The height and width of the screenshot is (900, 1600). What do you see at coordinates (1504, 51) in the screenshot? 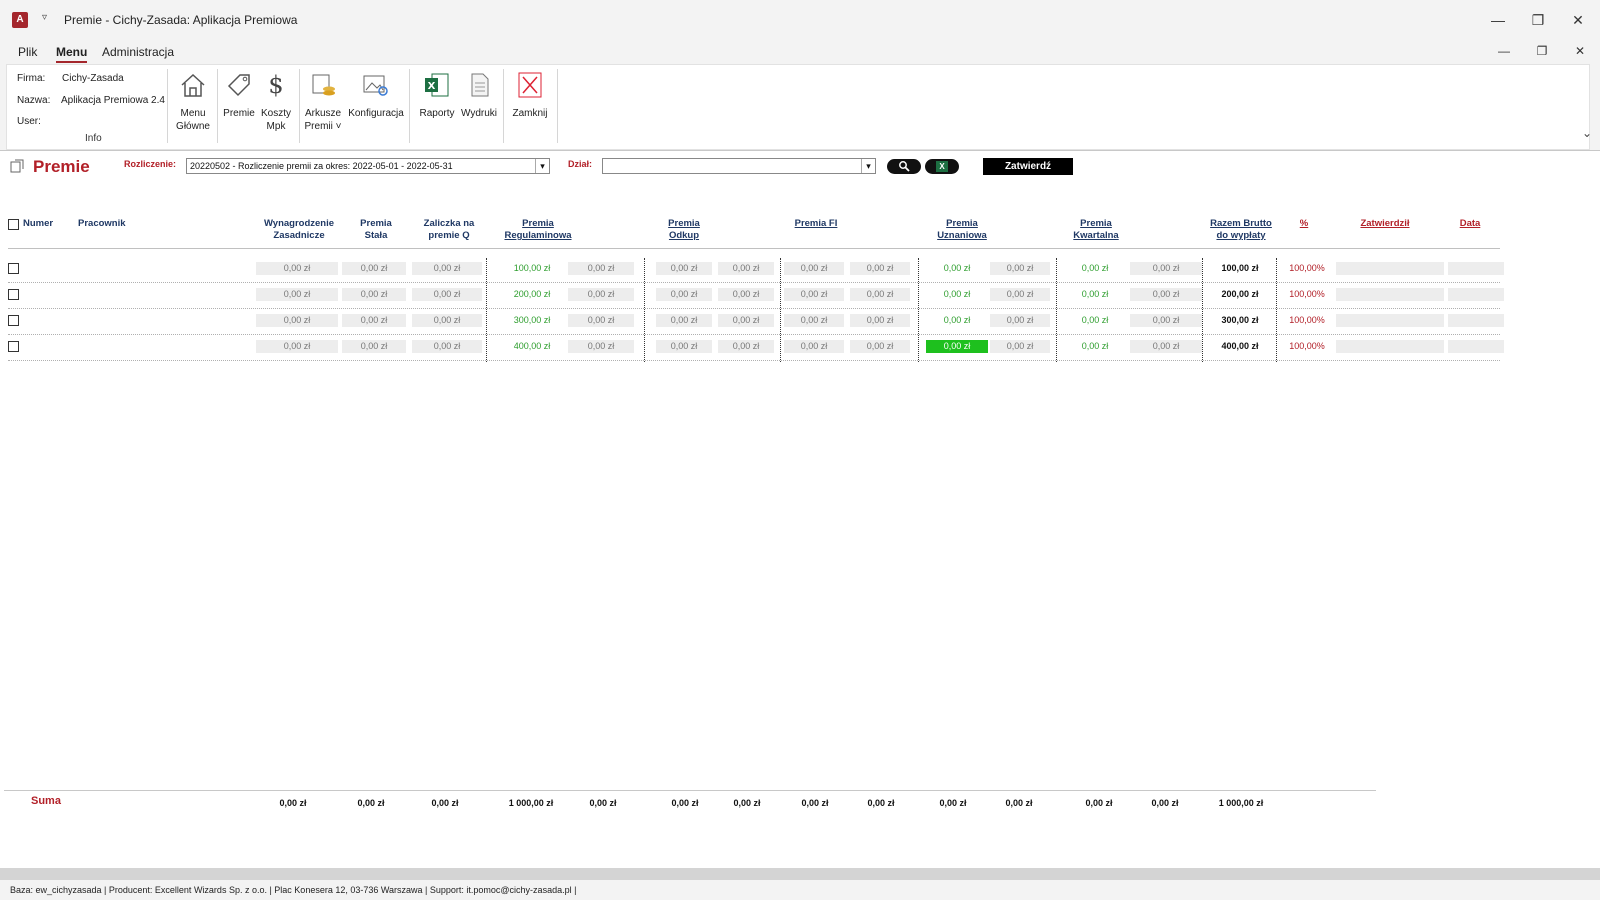
I see `doc-minimize-icon: —` at bounding box center [1504, 51].